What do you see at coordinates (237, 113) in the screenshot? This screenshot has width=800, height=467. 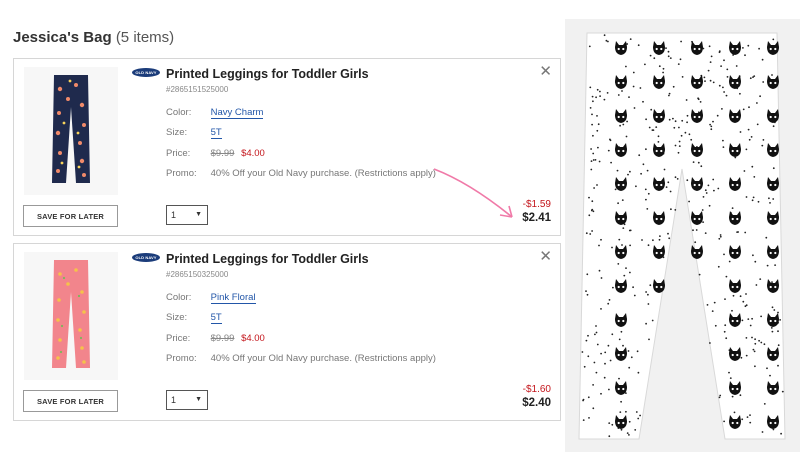 I see `color-link: Navy Charm` at bounding box center [237, 113].